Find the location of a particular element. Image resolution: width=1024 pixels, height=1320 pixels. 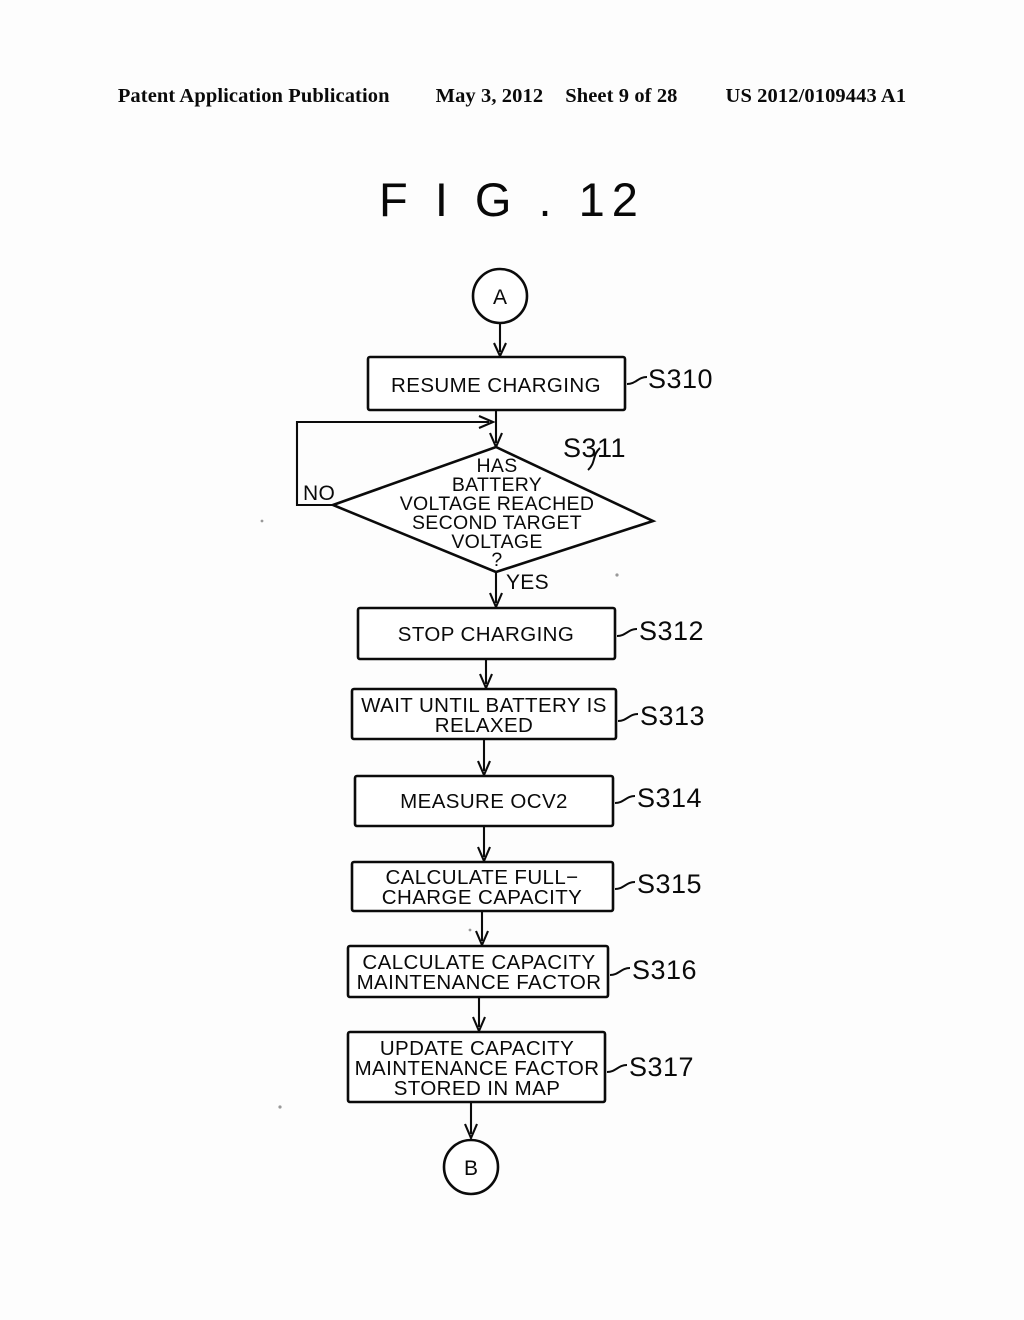

node-S312-step-label: S312 is located at coordinates (671, 631).